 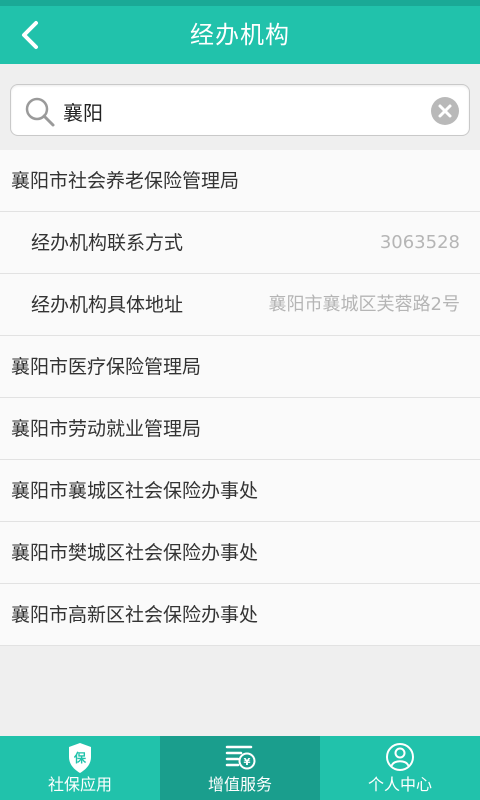 I want to click on contact-phone-value: 3063528, so click(x=419, y=242).